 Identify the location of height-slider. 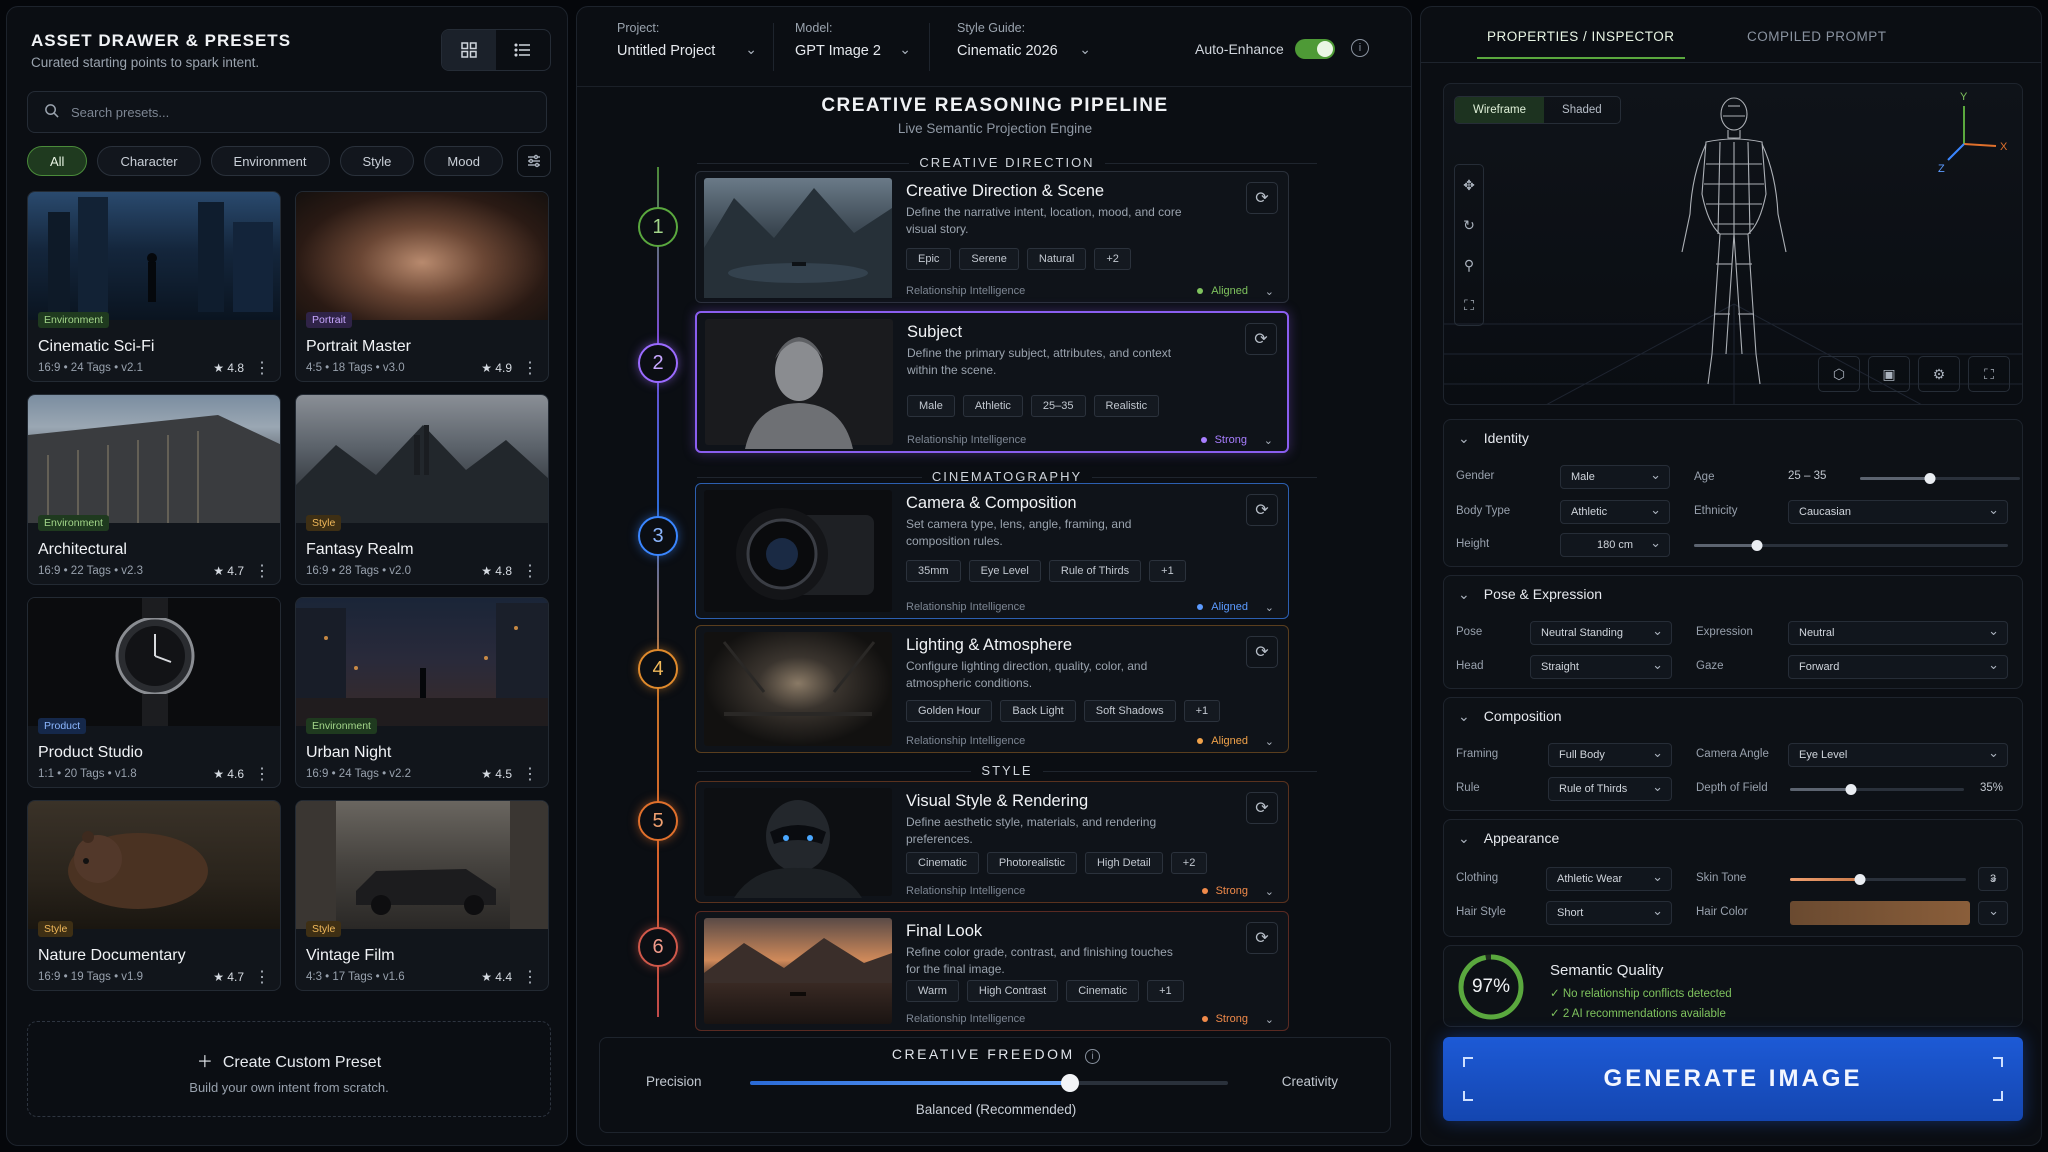
(1851, 545).